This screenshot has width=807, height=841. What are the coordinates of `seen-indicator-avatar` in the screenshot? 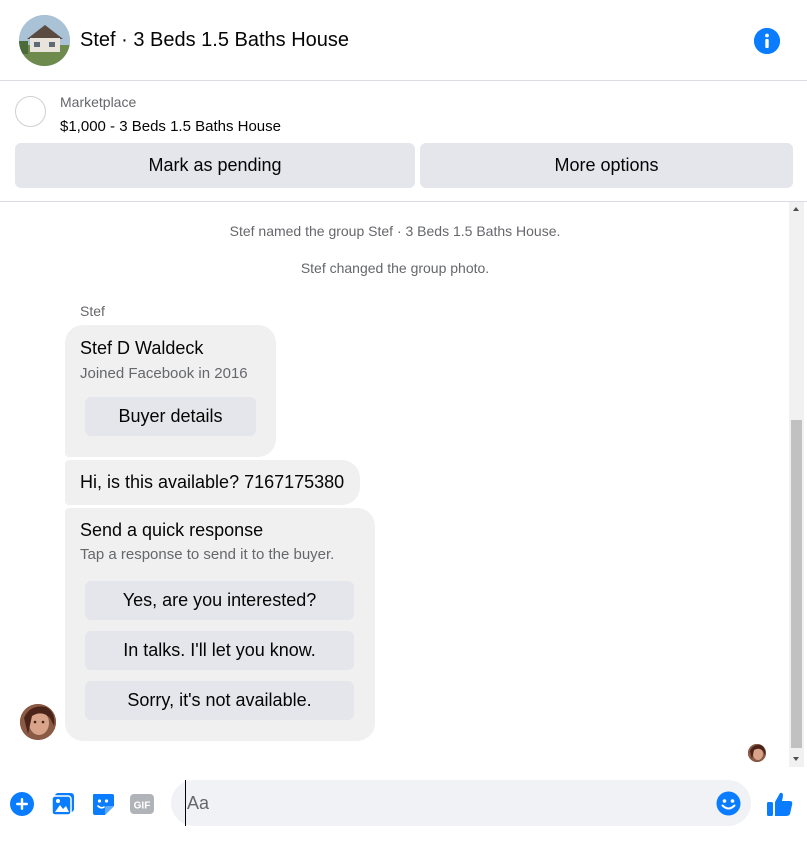 It's located at (757, 753).